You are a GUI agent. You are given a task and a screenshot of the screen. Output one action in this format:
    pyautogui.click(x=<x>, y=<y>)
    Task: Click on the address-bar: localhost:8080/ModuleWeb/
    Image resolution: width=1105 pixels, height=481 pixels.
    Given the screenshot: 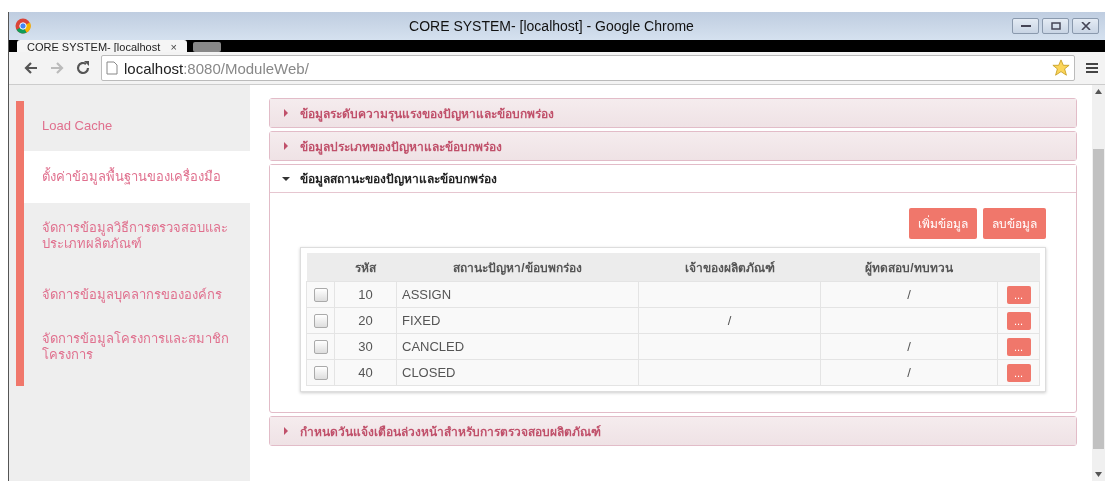 What is the action you would take?
    pyautogui.click(x=588, y=68)
    